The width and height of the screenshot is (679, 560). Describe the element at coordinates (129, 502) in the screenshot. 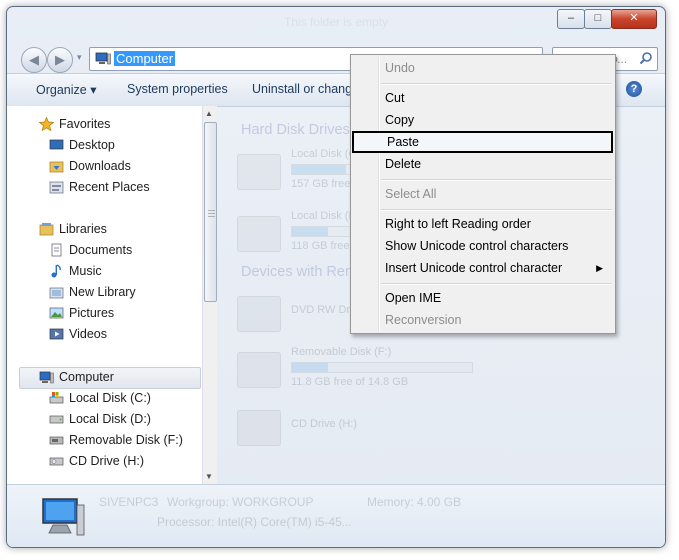

I see `computer-name: SIVENPC3` at that location.